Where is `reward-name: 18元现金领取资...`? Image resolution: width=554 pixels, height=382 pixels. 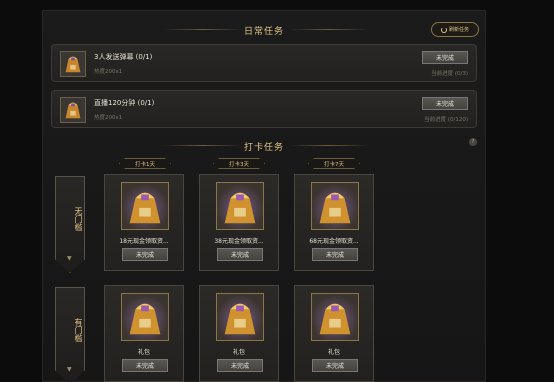
reward-name: 18元现金领取资... is located at coordinates (144, 241).